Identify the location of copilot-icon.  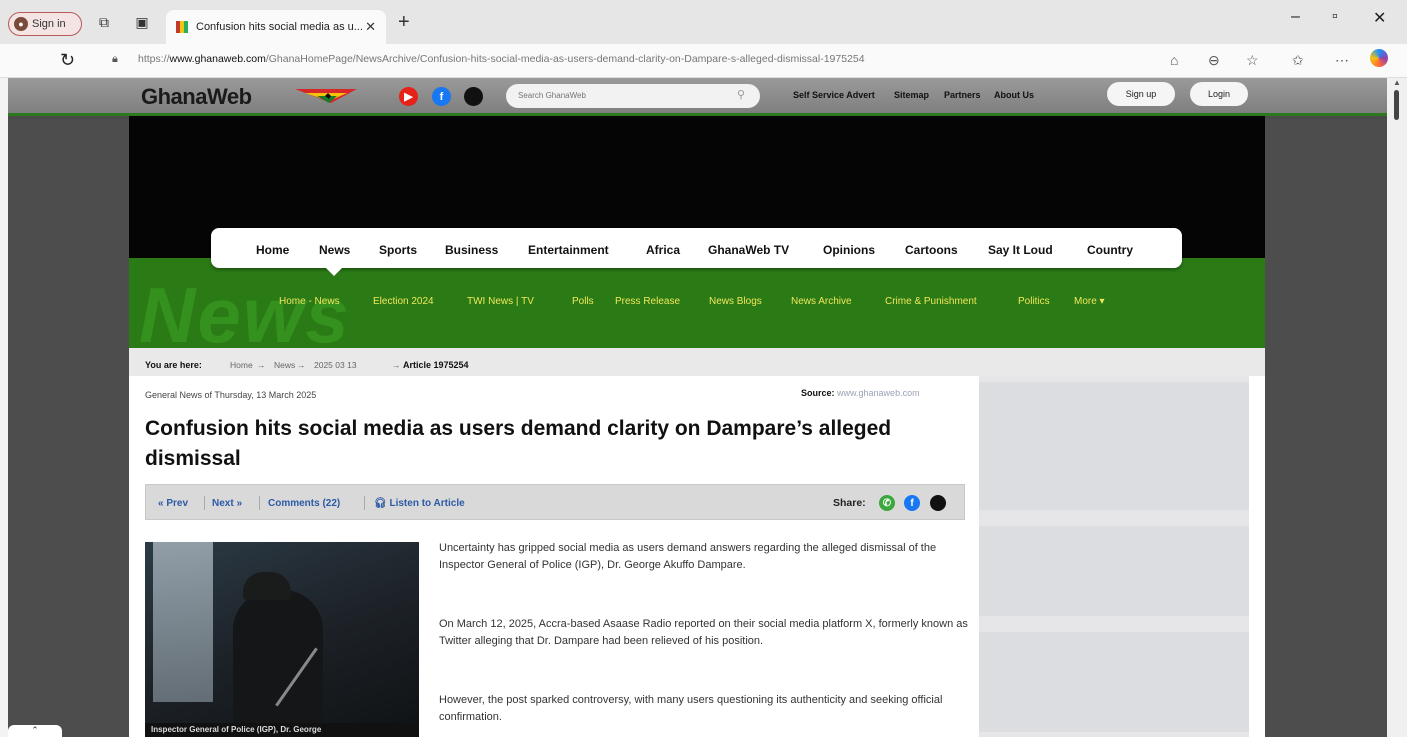
(1379, 58).